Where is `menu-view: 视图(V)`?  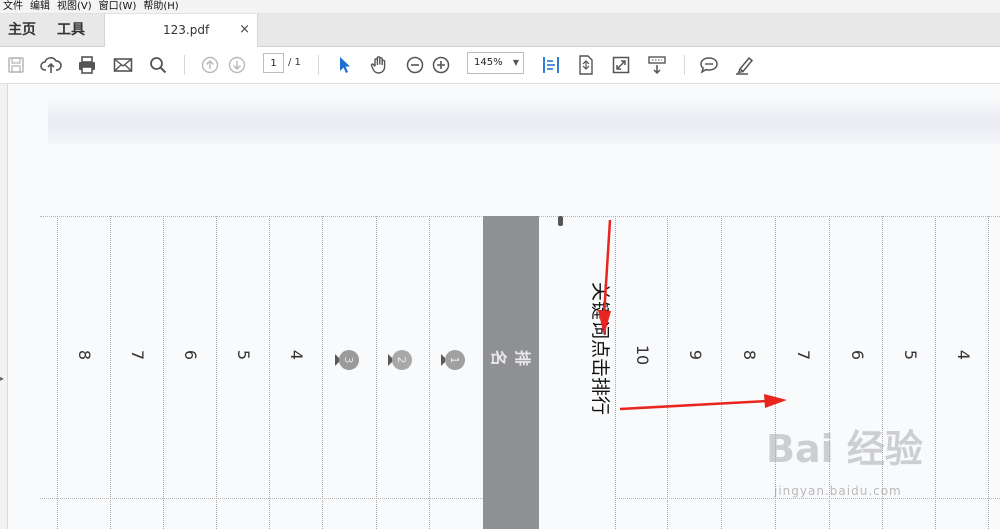 menu-view: 视图(V) is located at coordinates (75, 6).